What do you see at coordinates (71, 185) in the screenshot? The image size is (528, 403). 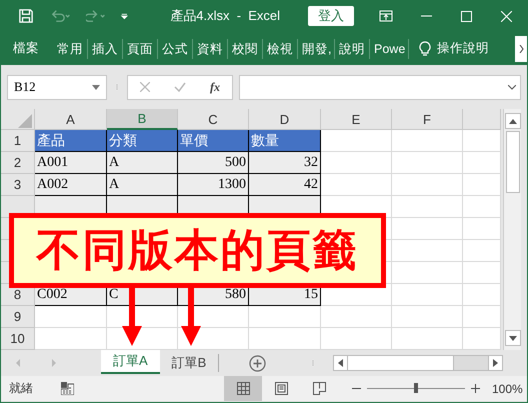 I see `table-cell: A002` at bounding box center [71, 185].